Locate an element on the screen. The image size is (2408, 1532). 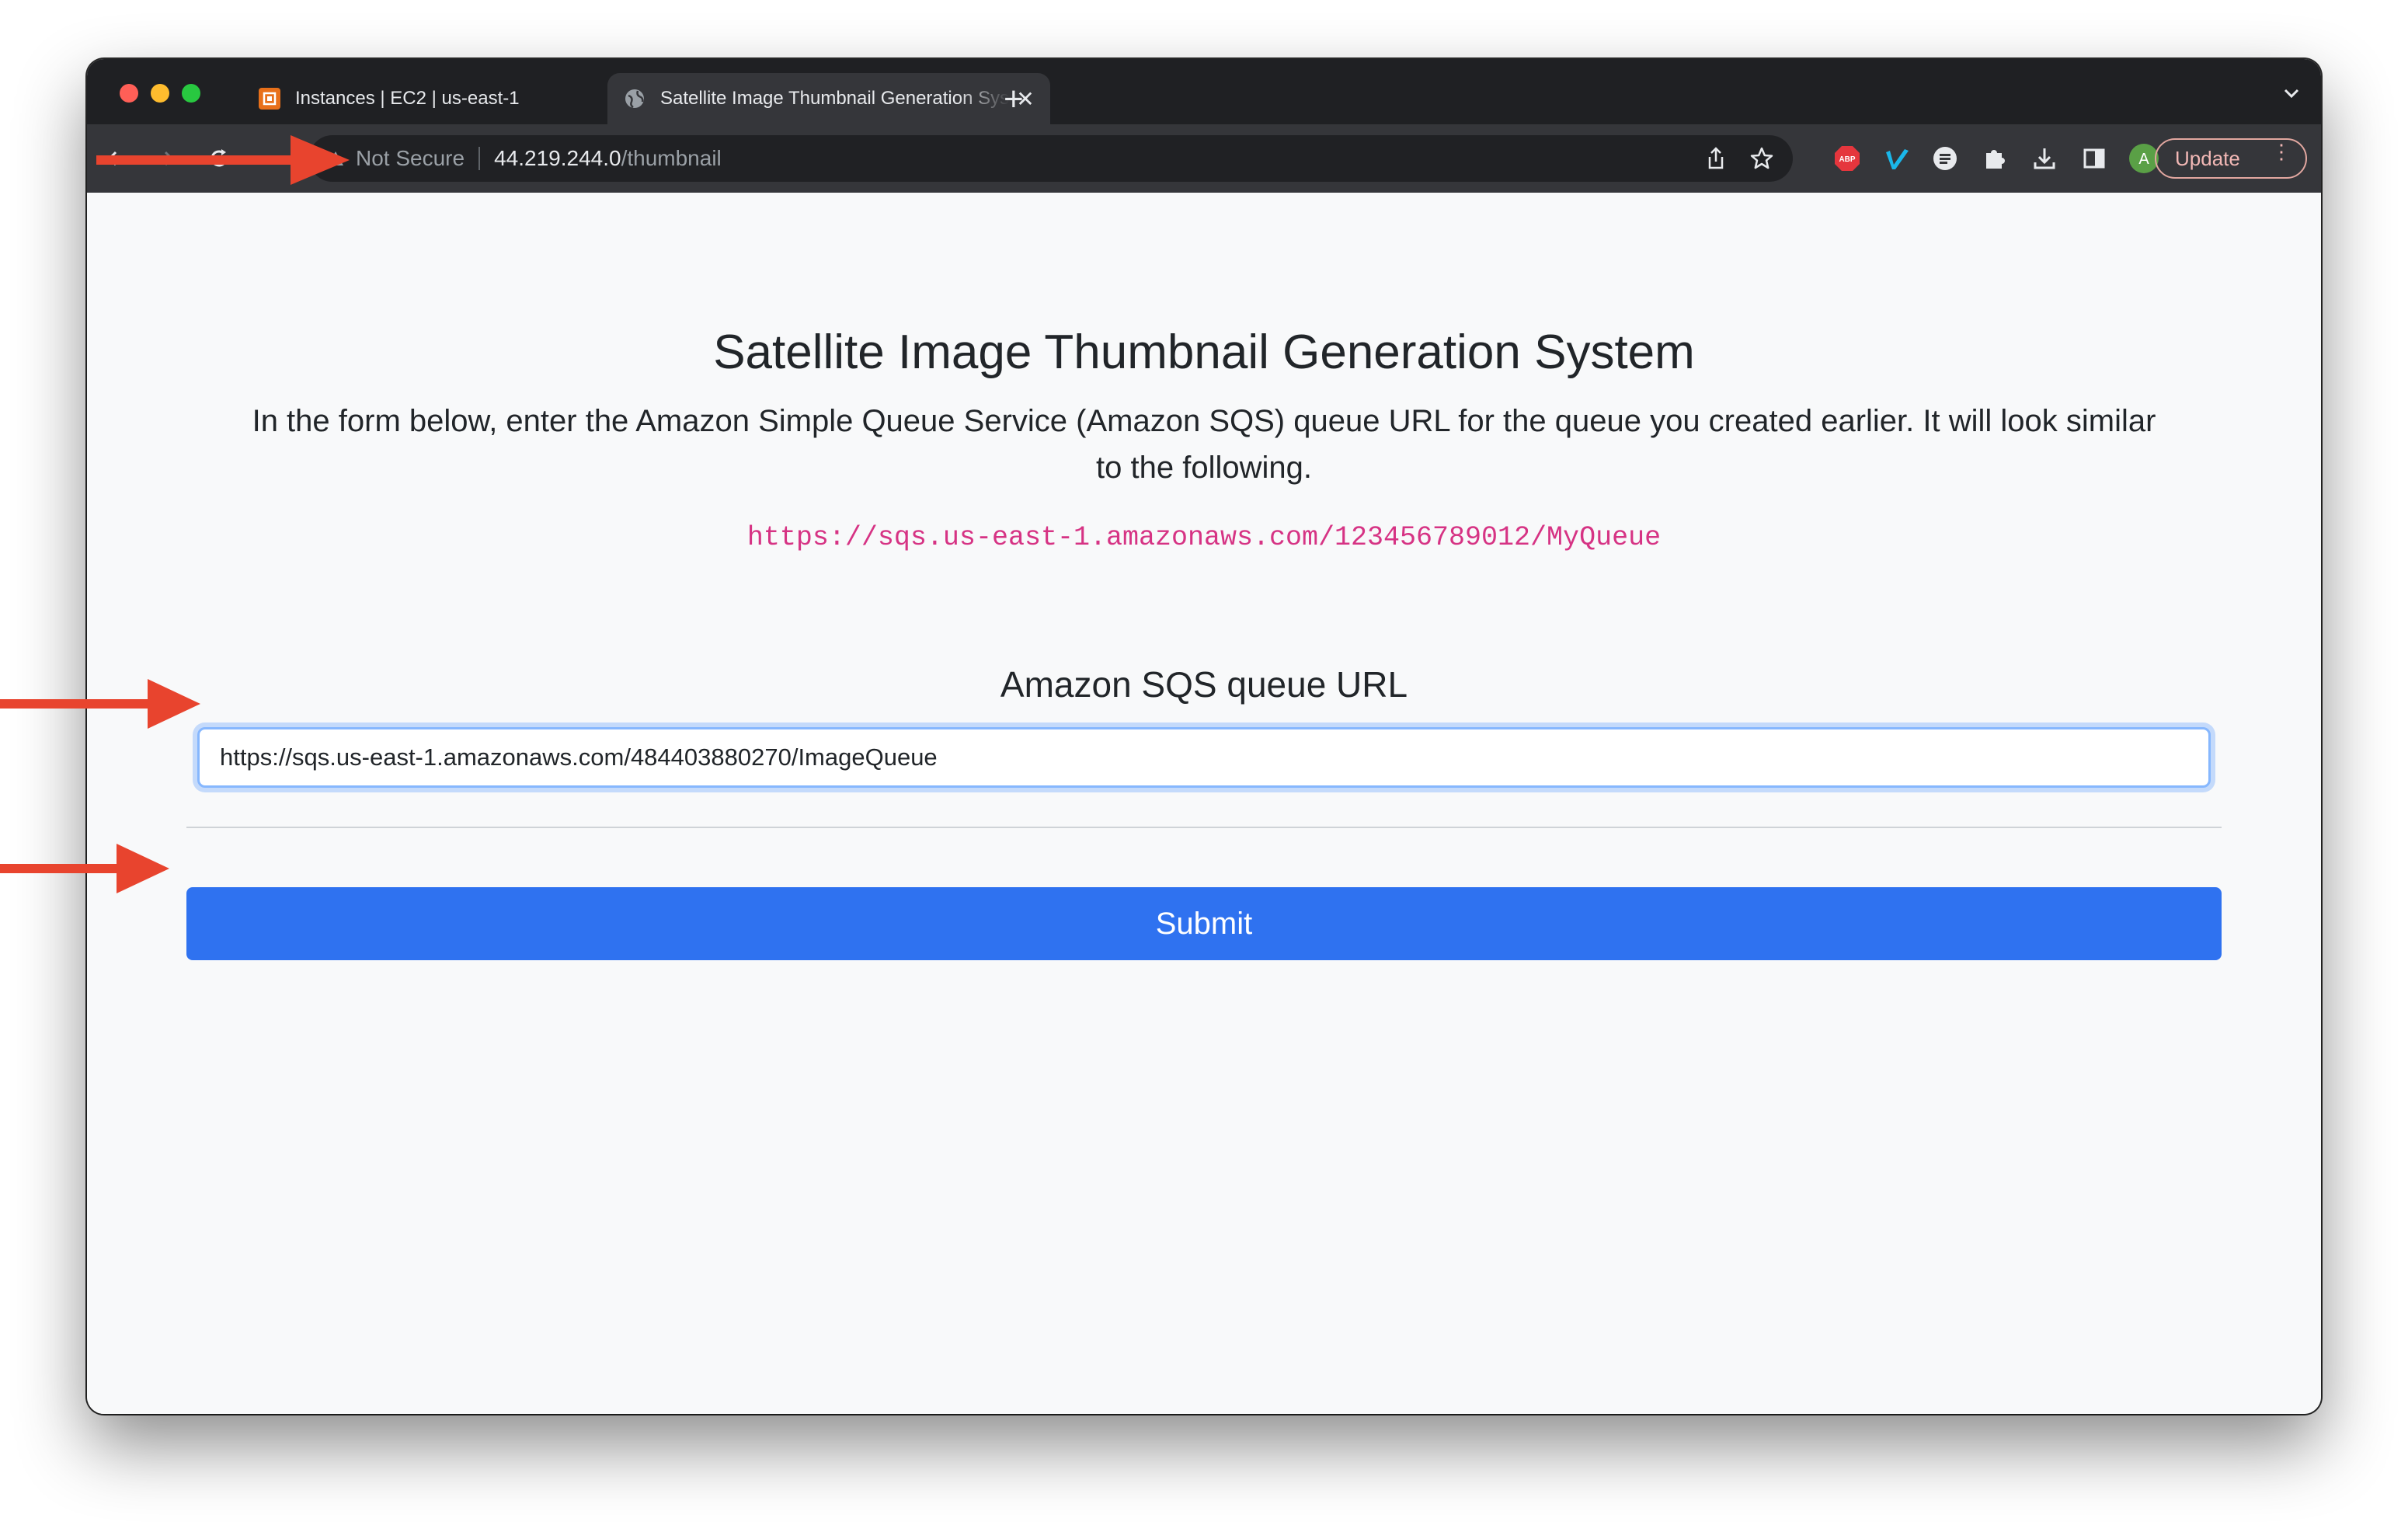
address-bar: Not Secure 44.219.244.0/thumbnail is located at coordinates (1051, 158).